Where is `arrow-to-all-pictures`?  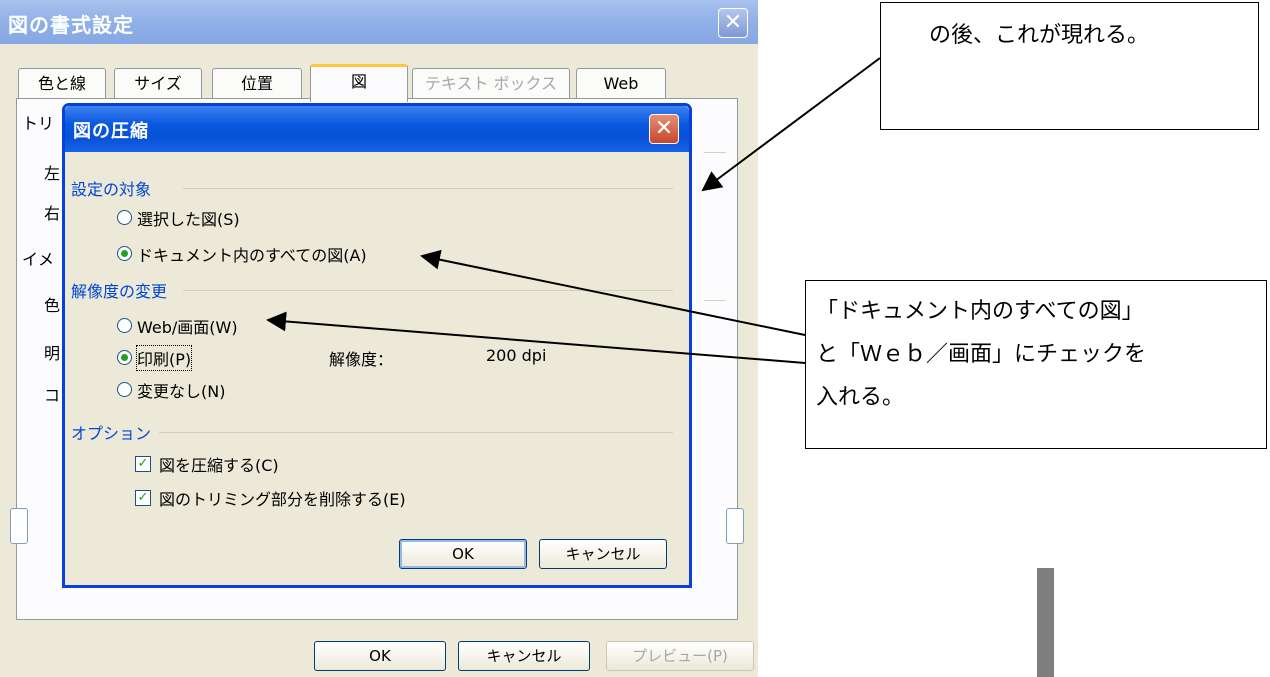
arrow-to-all-pictures is located at coordinates (613, 292).